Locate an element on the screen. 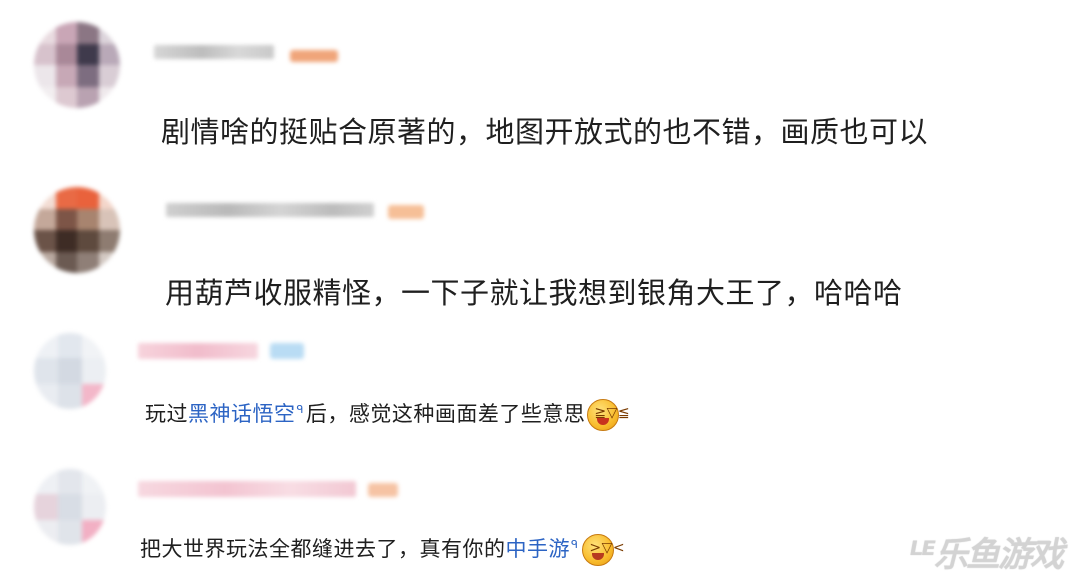 The height and width of the screenshot is (584, 1080). topic-link: 黑神话悟空 is located at coordinates (242, 414).